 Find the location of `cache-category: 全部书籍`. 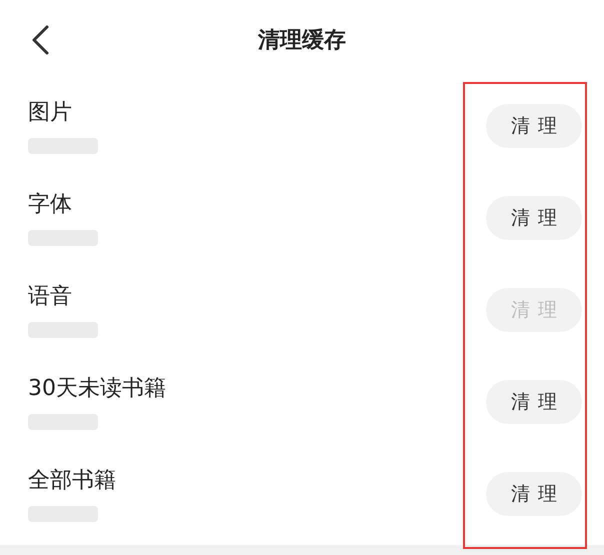

cache-category: 全部书籍 is located at coordinates (72, 481).